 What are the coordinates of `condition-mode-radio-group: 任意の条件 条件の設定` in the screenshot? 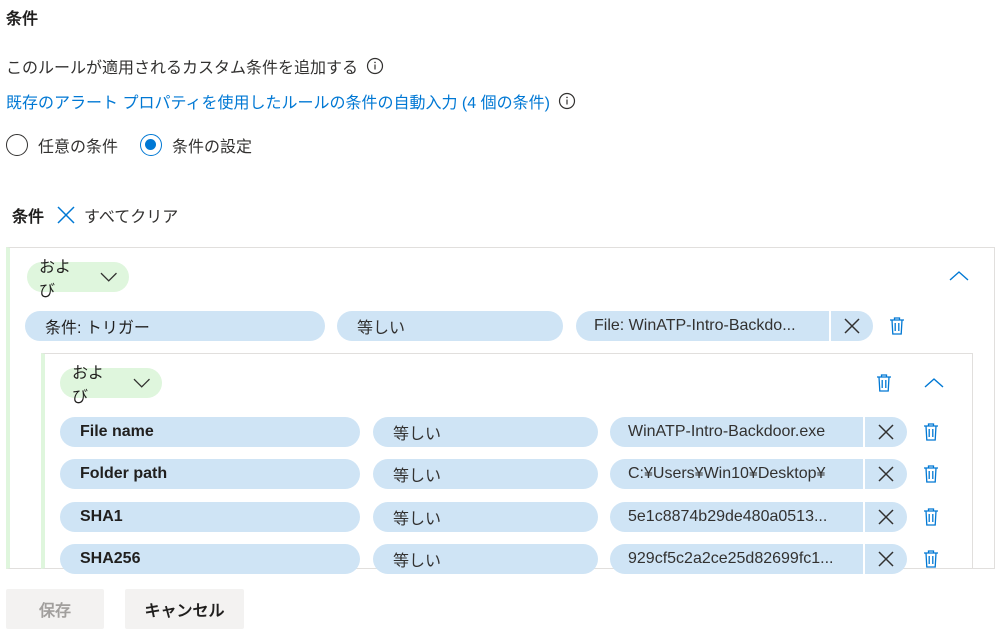 It's located at (140, 145).